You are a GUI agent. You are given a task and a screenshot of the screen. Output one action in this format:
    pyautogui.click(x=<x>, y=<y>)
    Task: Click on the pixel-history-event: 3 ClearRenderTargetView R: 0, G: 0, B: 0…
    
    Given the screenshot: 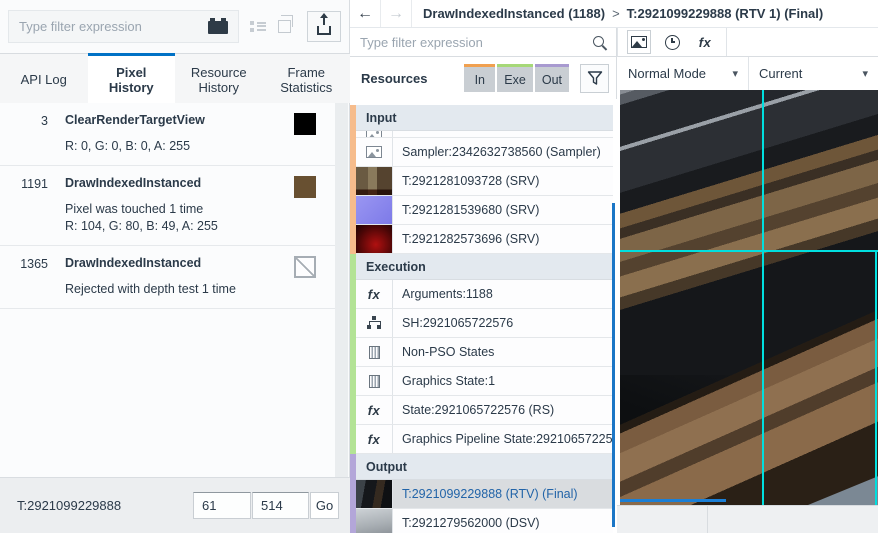 What is the action you would take?
    pyautogui.click(x=168, y=134)
    